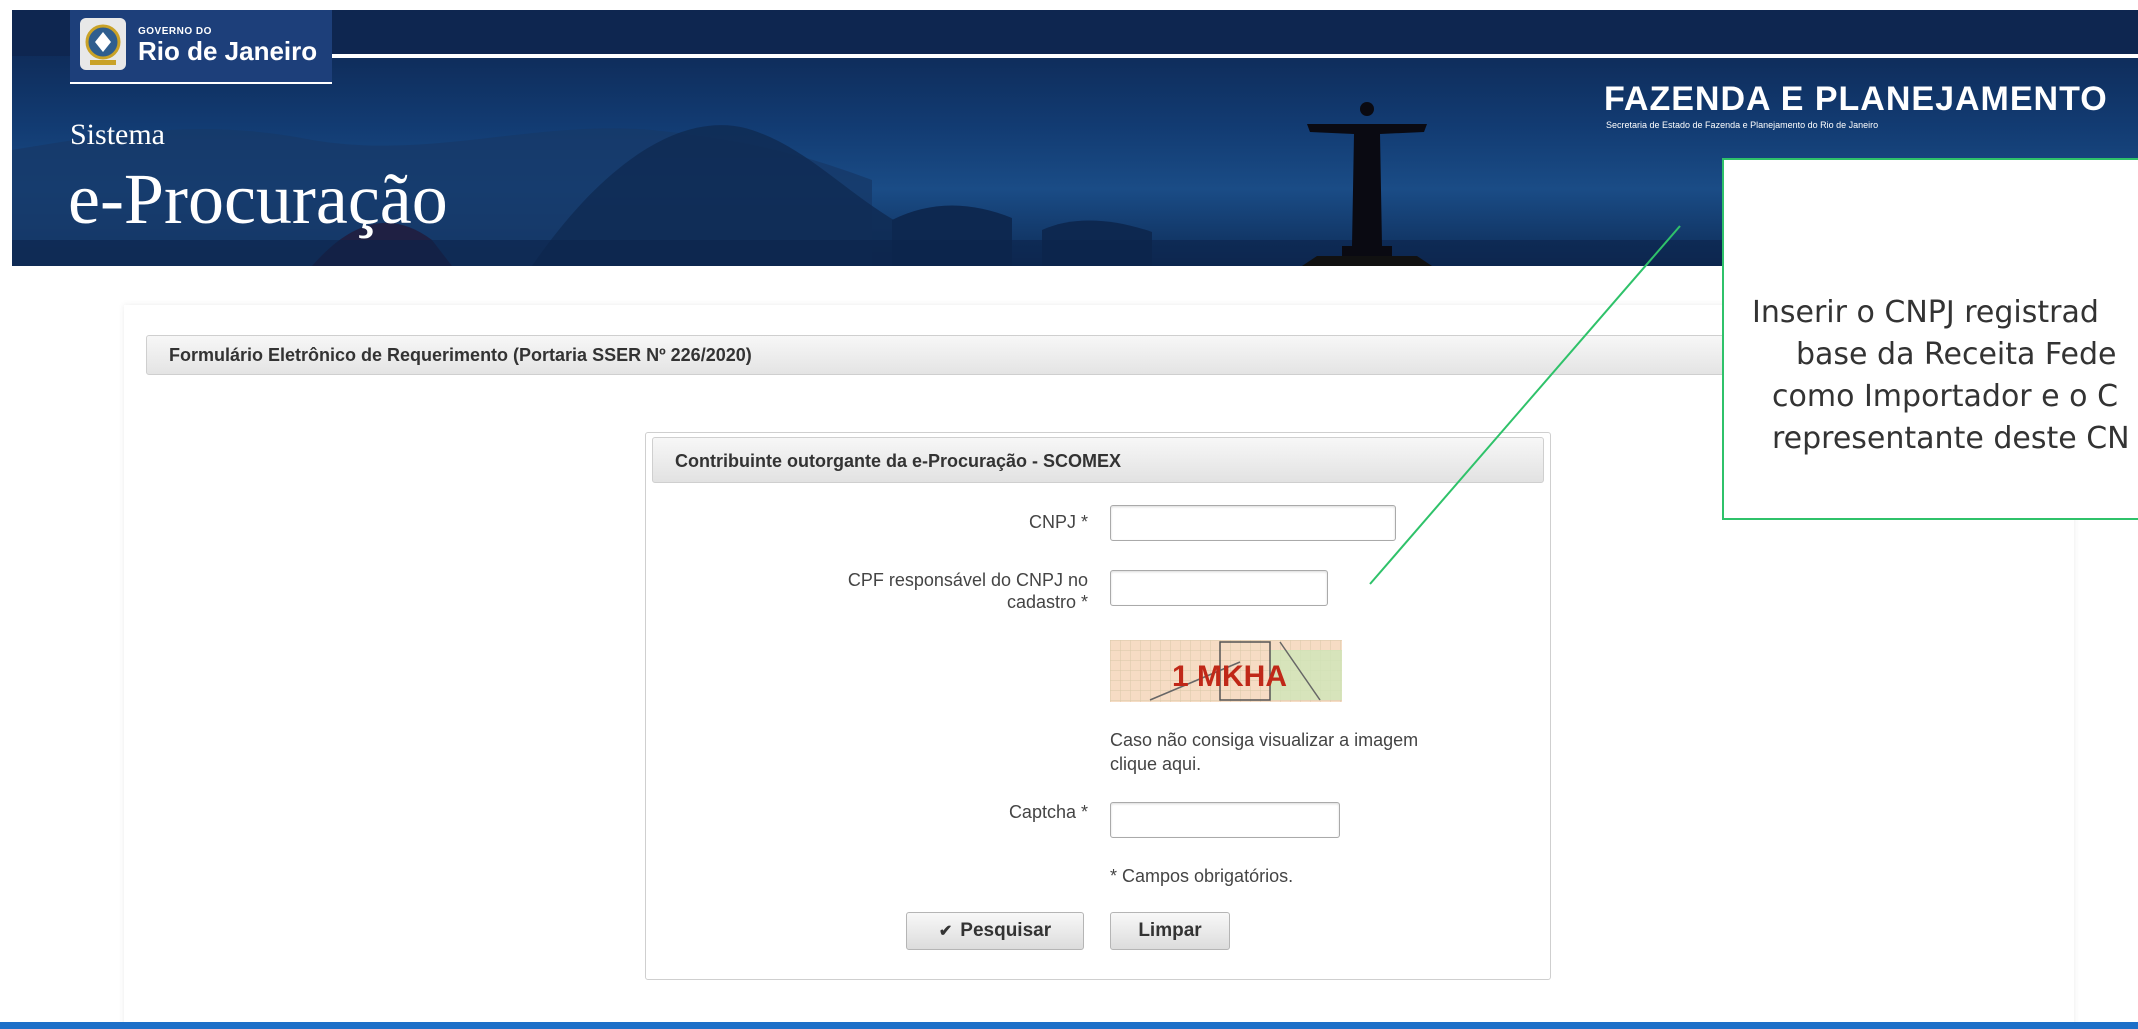  What do you see at coordinates (1229, 676) in the screenshot?
I see `captcha-text: 1 MKHA` at bounding box center [1229, 676].